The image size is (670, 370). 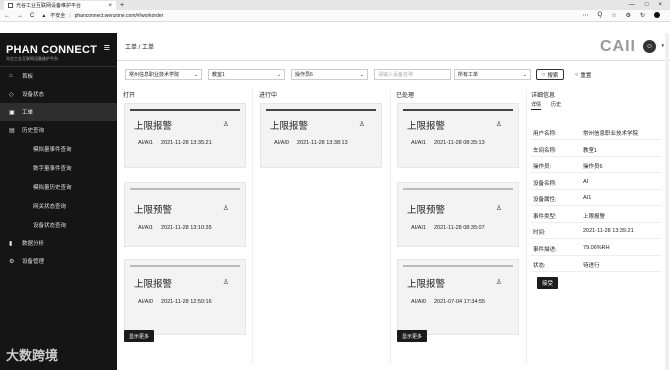 What do you see at coordinates (278, 74) in the screenshot?
I see `chevron-down-icon: ⌄` at bounding box center [278, 74].